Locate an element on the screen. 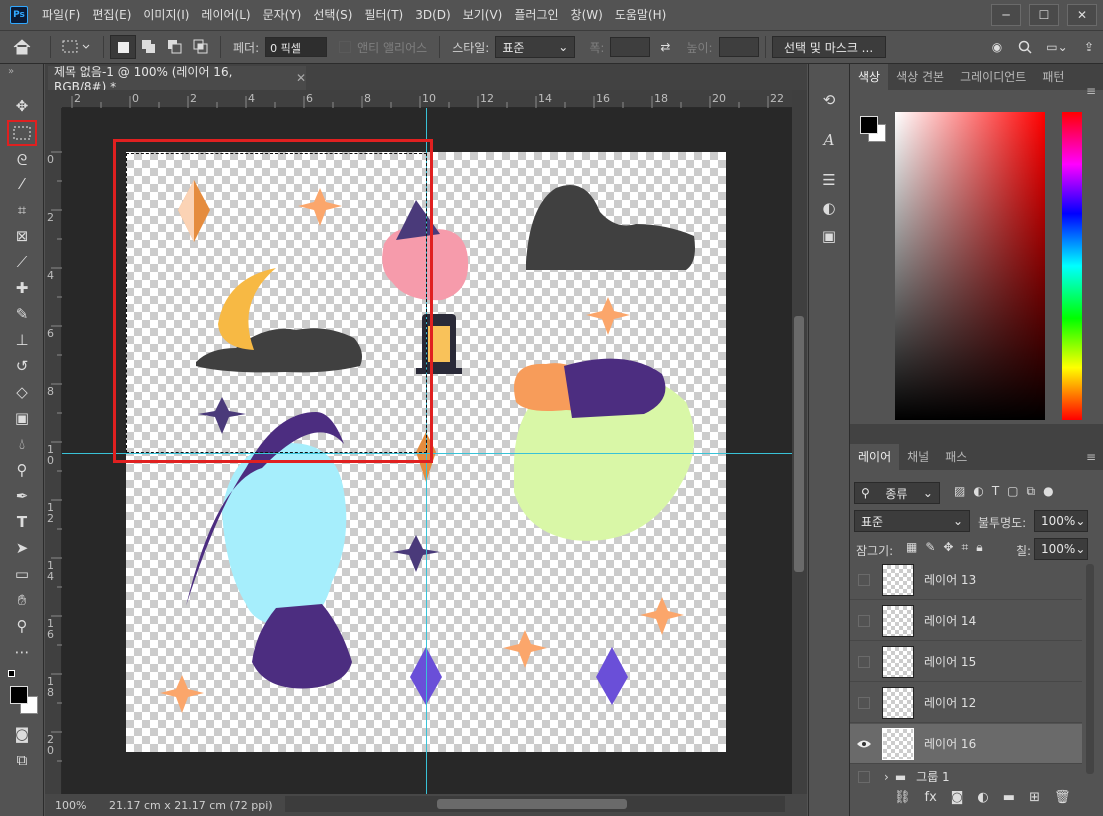 The height and width of the screenshot is (816, 1103). gradient-tool-icon: ▣ is located at coordinates (22, 418).